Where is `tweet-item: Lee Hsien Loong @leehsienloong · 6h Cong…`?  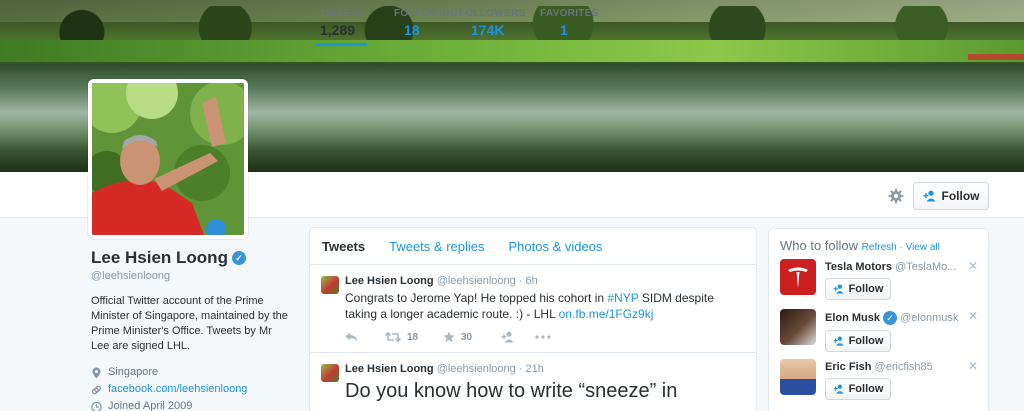
tweet-item: Lee Hsien Loong @leehsienloong · 6h Cong… is located at coordinates (533, 309).